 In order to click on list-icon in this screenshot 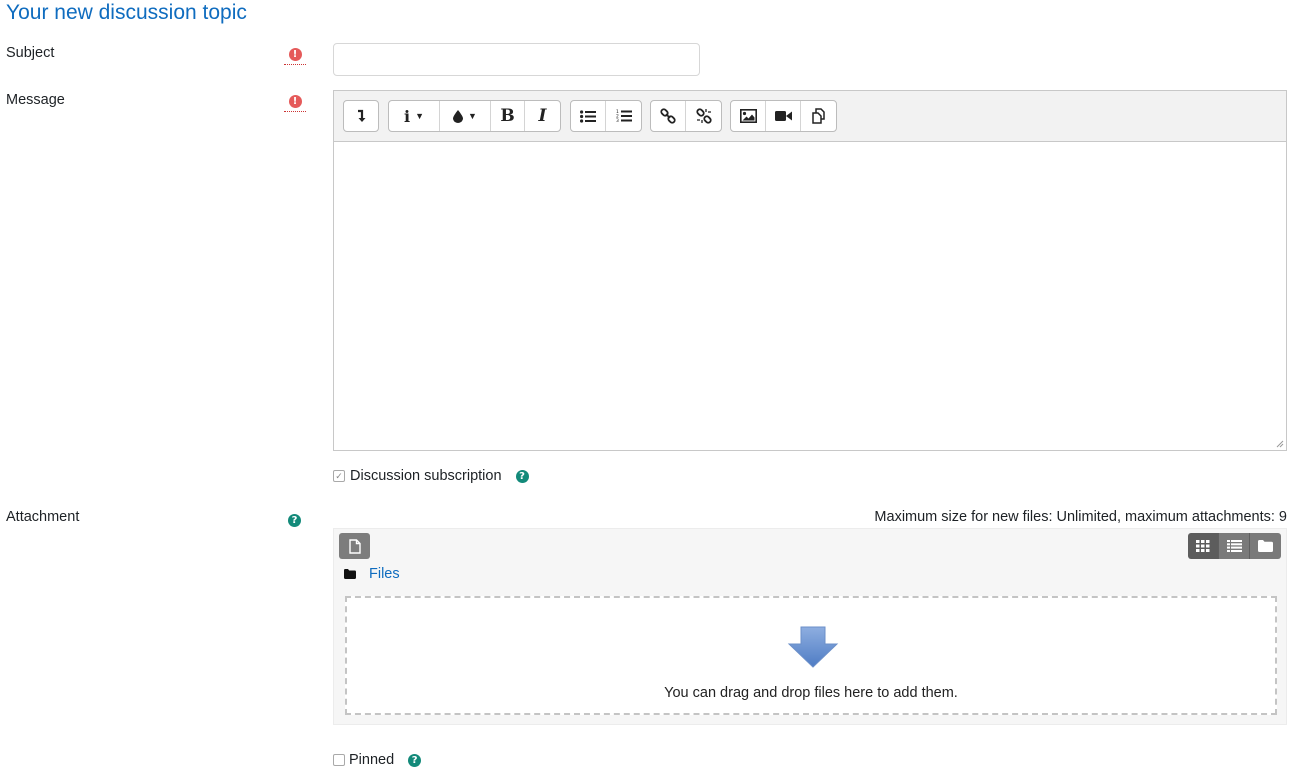, I will do `click(1234, 546)`.